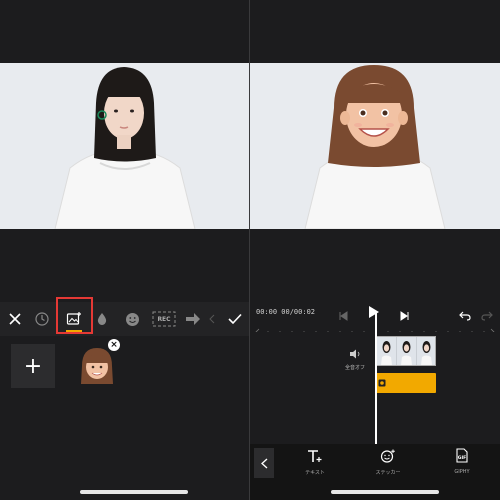  What do you see at coordinates (388, 473) in the screenshot?
I see `sticker-tool-label: ステッカー` at bounding box center [388, 473].